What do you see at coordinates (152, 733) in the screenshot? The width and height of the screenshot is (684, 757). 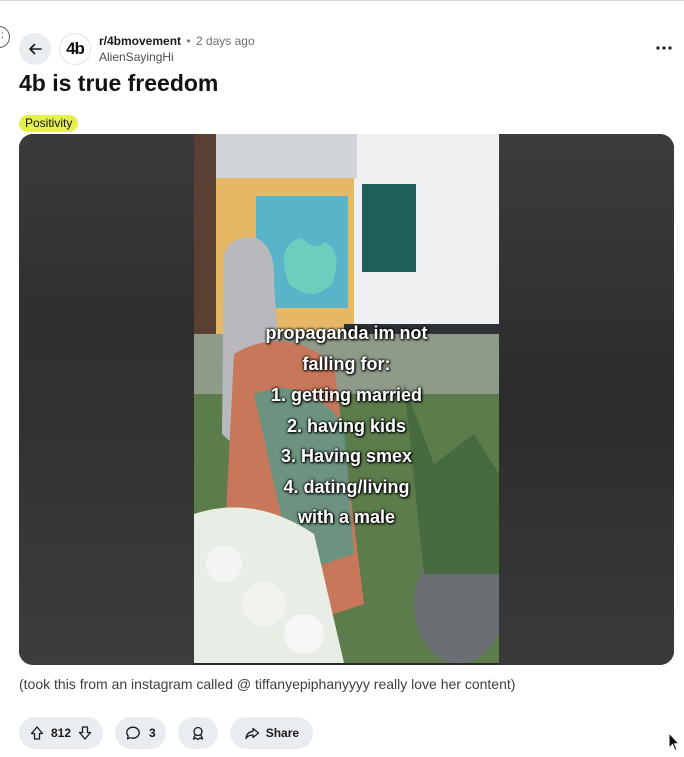 I see `comment-count: 3` at bounding box center [152, 733].